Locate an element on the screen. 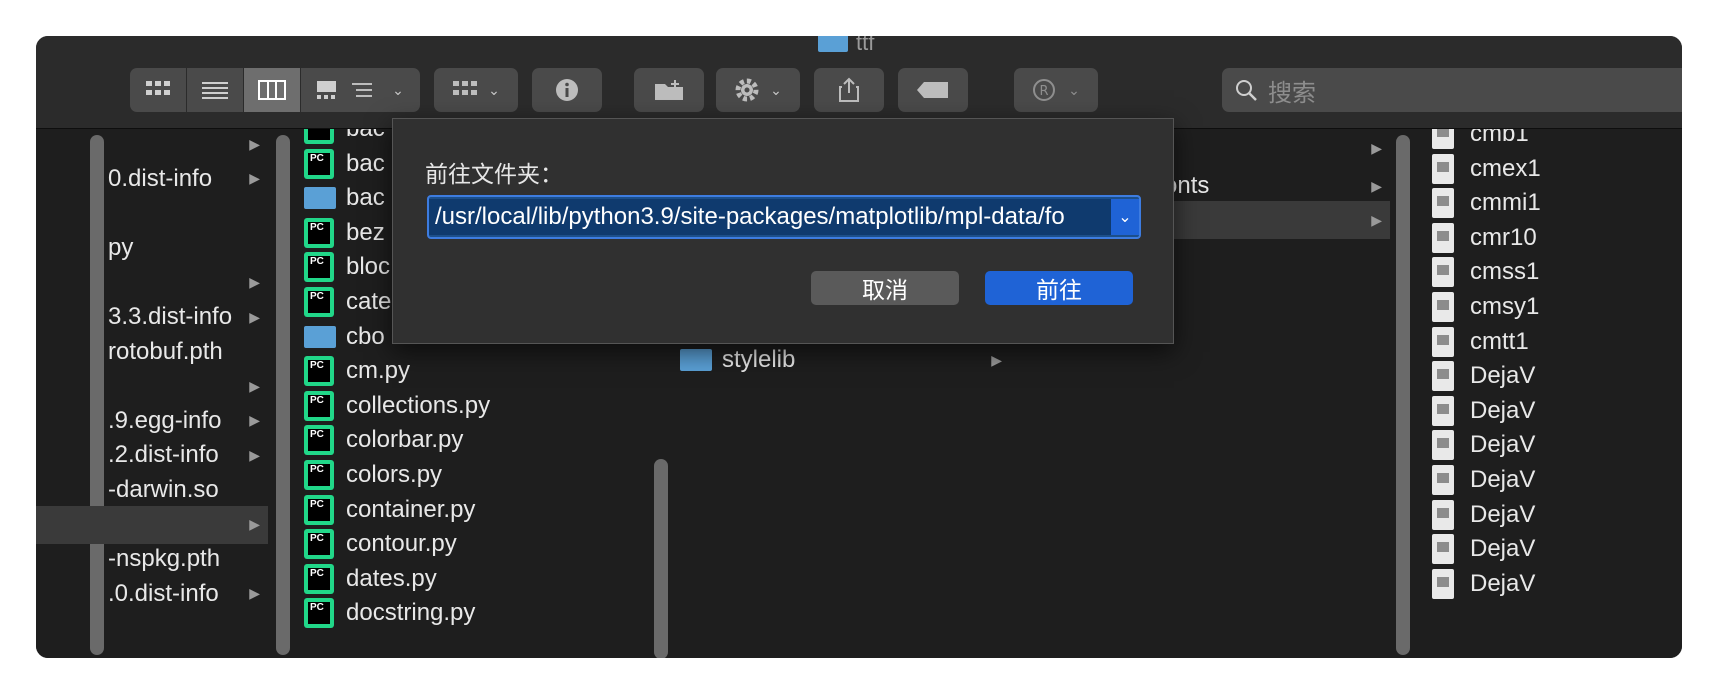  column-5-scrollbar is located at coordinates (1403, 395).